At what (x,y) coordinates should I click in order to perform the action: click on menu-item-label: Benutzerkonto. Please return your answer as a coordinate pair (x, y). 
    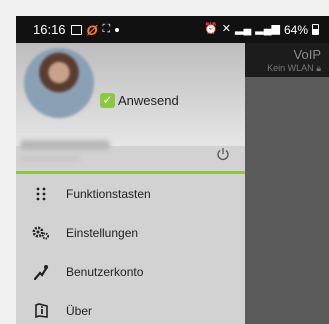
    Looking at the image, I should click on (105, 271).